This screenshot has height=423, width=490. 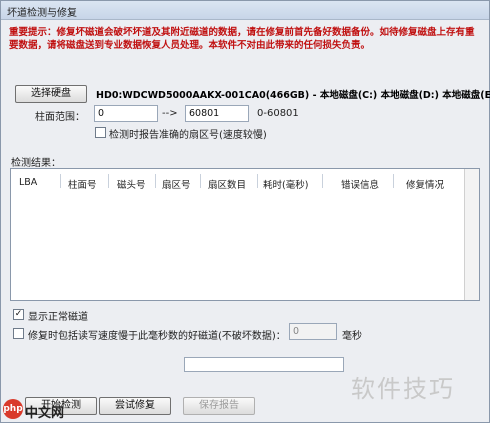 I want to click on column-header-head: 磁头号, so click(x=131, y=184).